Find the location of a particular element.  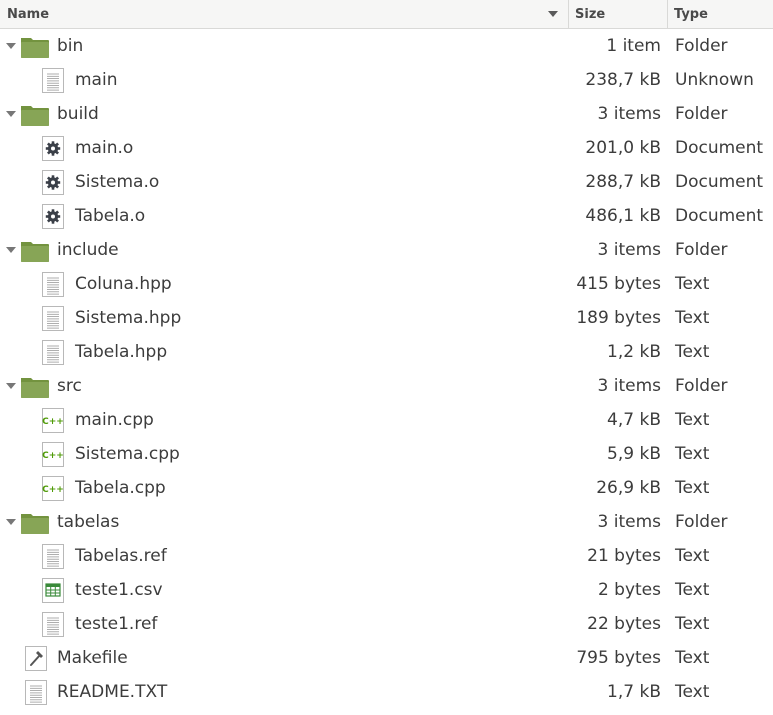

name-column-header: Name is located at coordinates (284, 14).